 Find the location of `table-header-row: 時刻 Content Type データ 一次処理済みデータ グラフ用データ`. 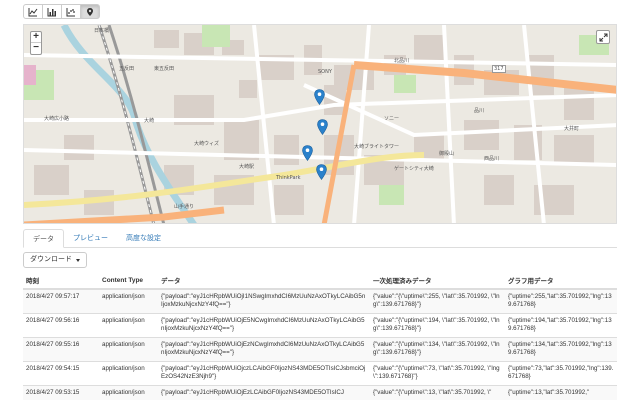

table-header-row: 時刻 Content Type データ 一次処理済みデータ グラフ用データ is located at coordinates (320, 281).